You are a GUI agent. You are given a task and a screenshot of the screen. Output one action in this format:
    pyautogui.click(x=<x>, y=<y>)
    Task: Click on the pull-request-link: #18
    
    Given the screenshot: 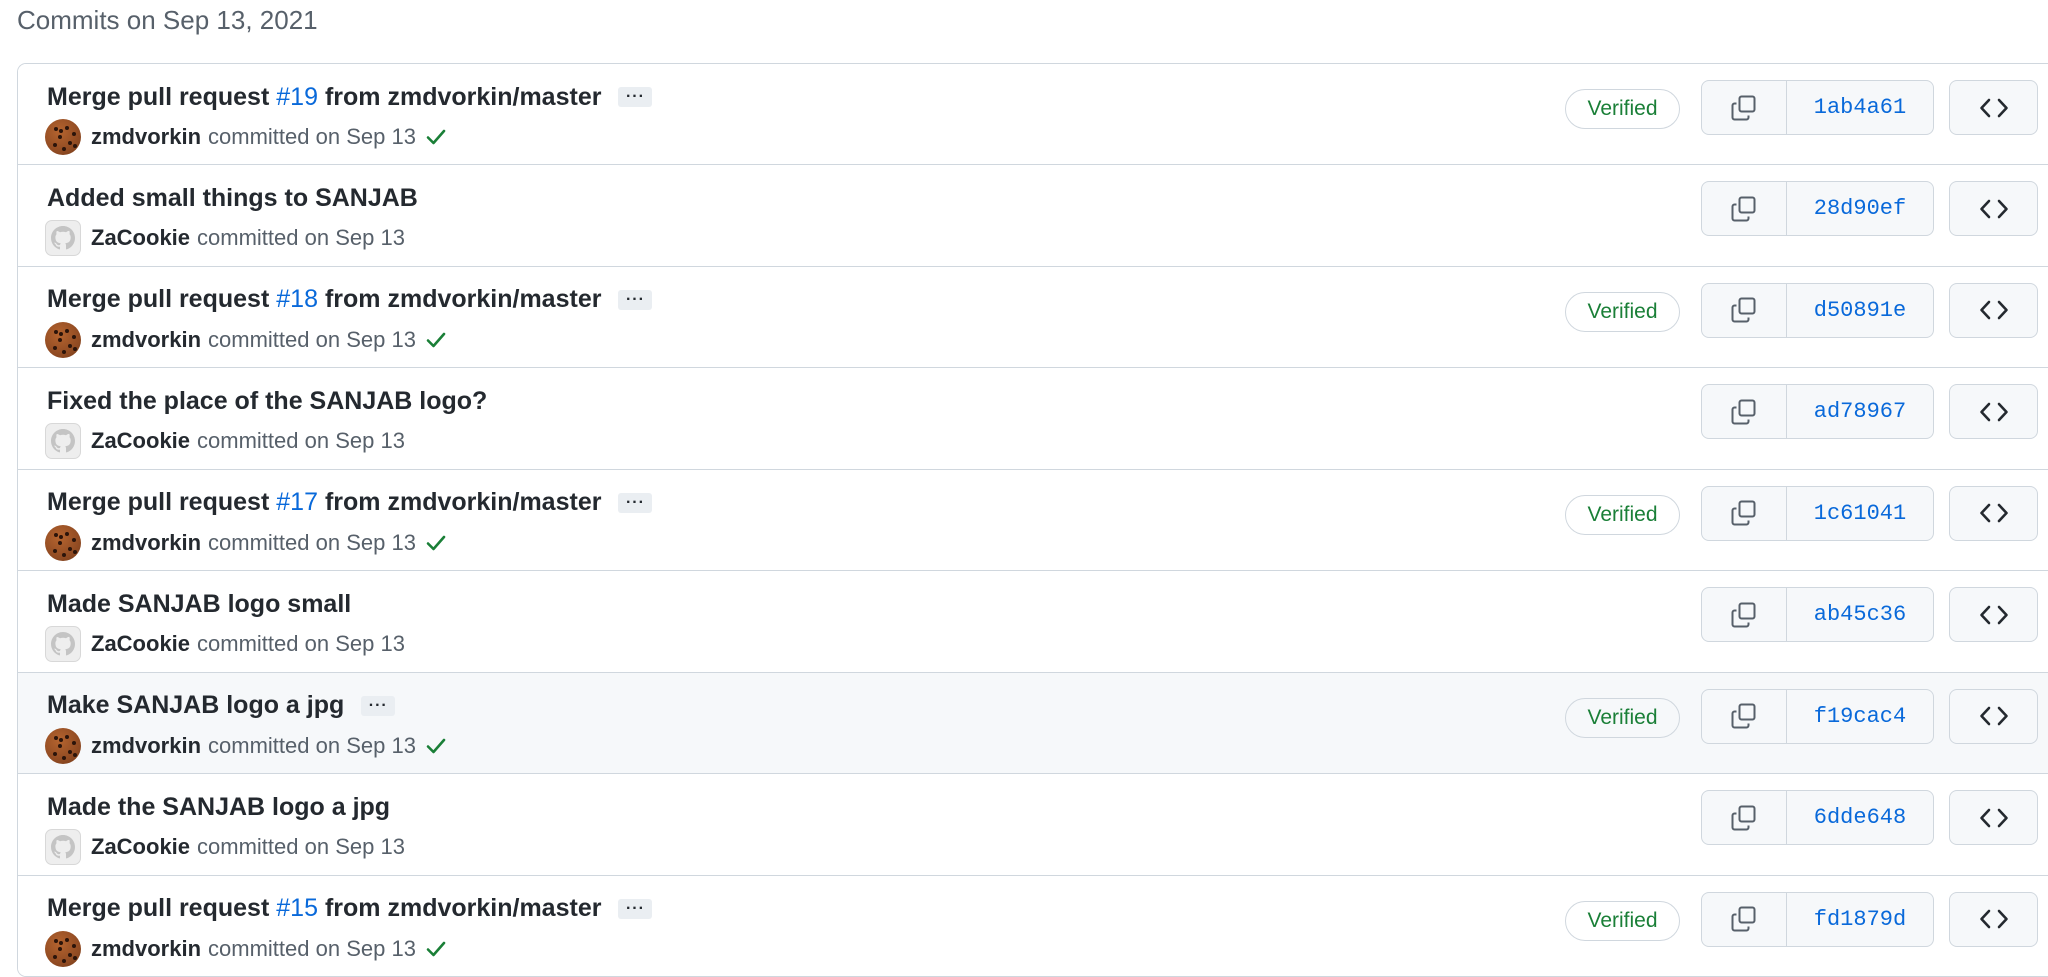 What is the action you would take?
    pyautogui.click(x=297, y=299)
    